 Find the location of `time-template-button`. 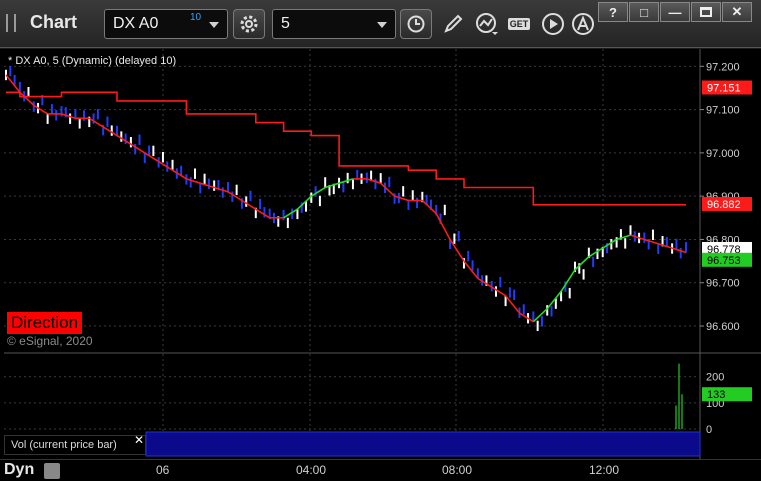

time-template-button is located at coordinates (416, 24).